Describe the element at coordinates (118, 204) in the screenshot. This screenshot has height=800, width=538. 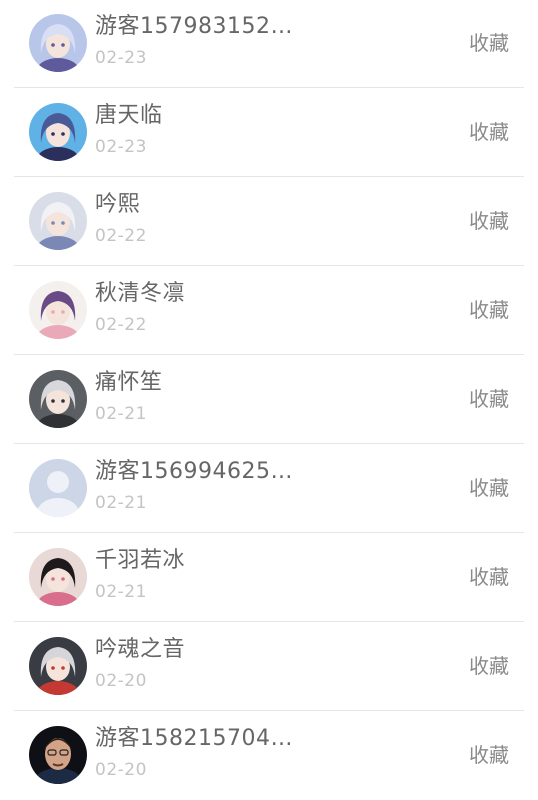
I see `user-name: 吟熙` at that location.